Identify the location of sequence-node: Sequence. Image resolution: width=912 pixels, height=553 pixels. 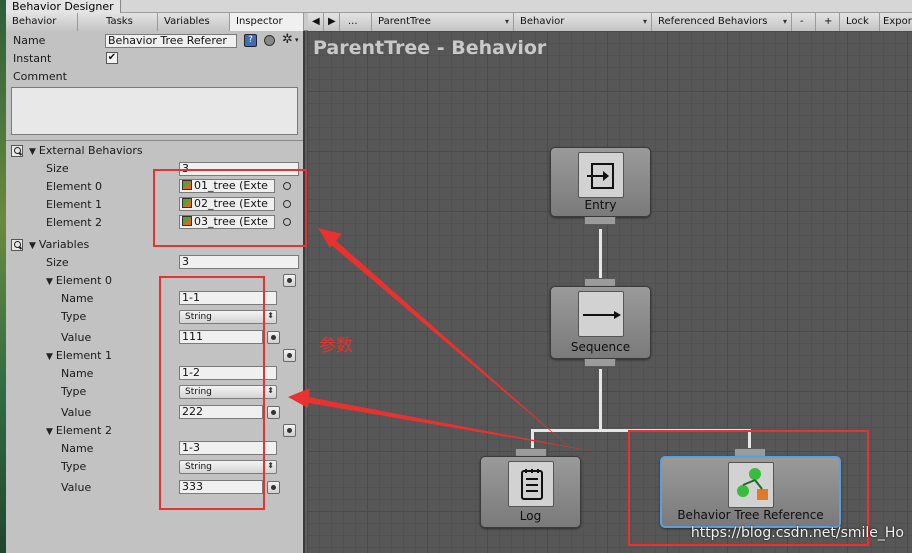
(600, 322).